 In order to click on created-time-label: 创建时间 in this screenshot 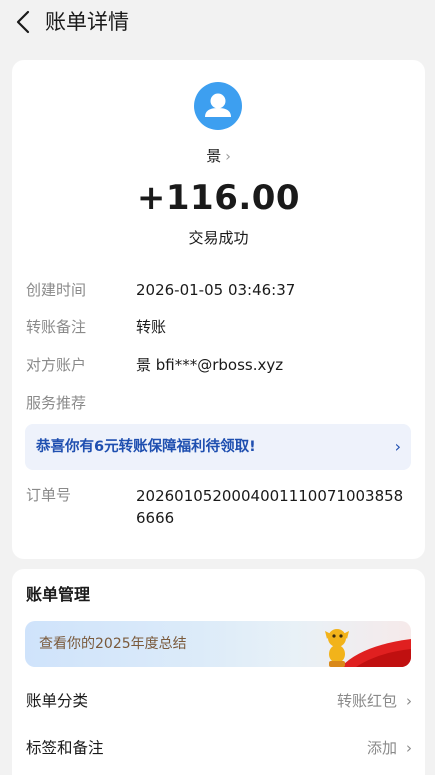, I will do `click(56, 290)`.